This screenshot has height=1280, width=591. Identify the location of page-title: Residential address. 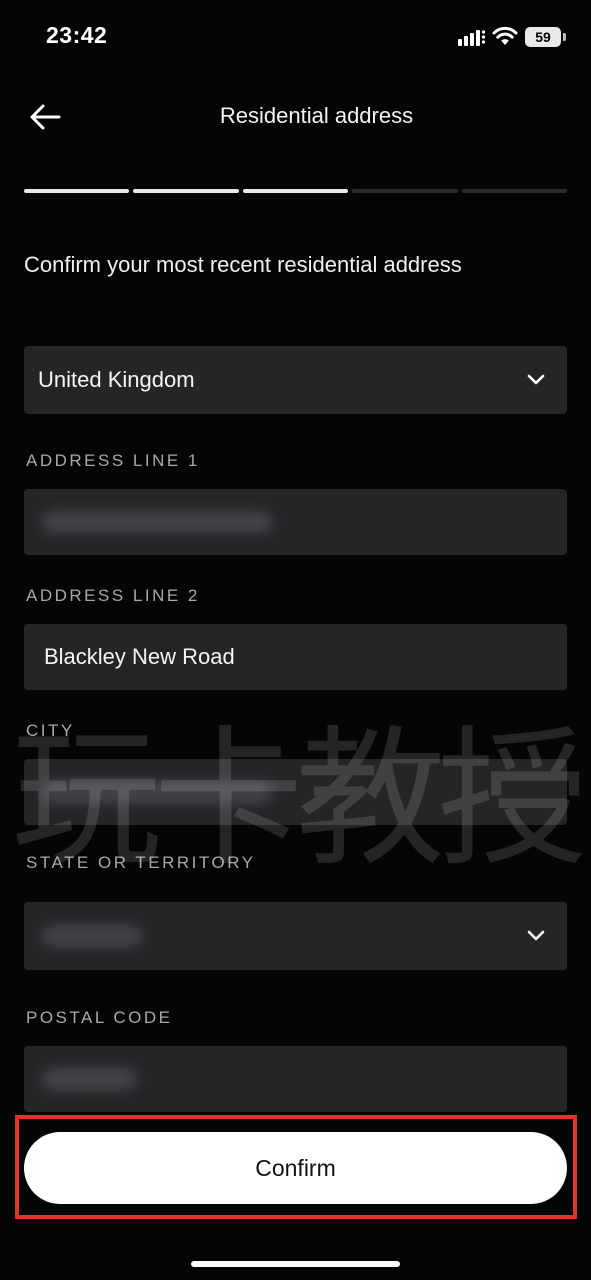
(316, 115).